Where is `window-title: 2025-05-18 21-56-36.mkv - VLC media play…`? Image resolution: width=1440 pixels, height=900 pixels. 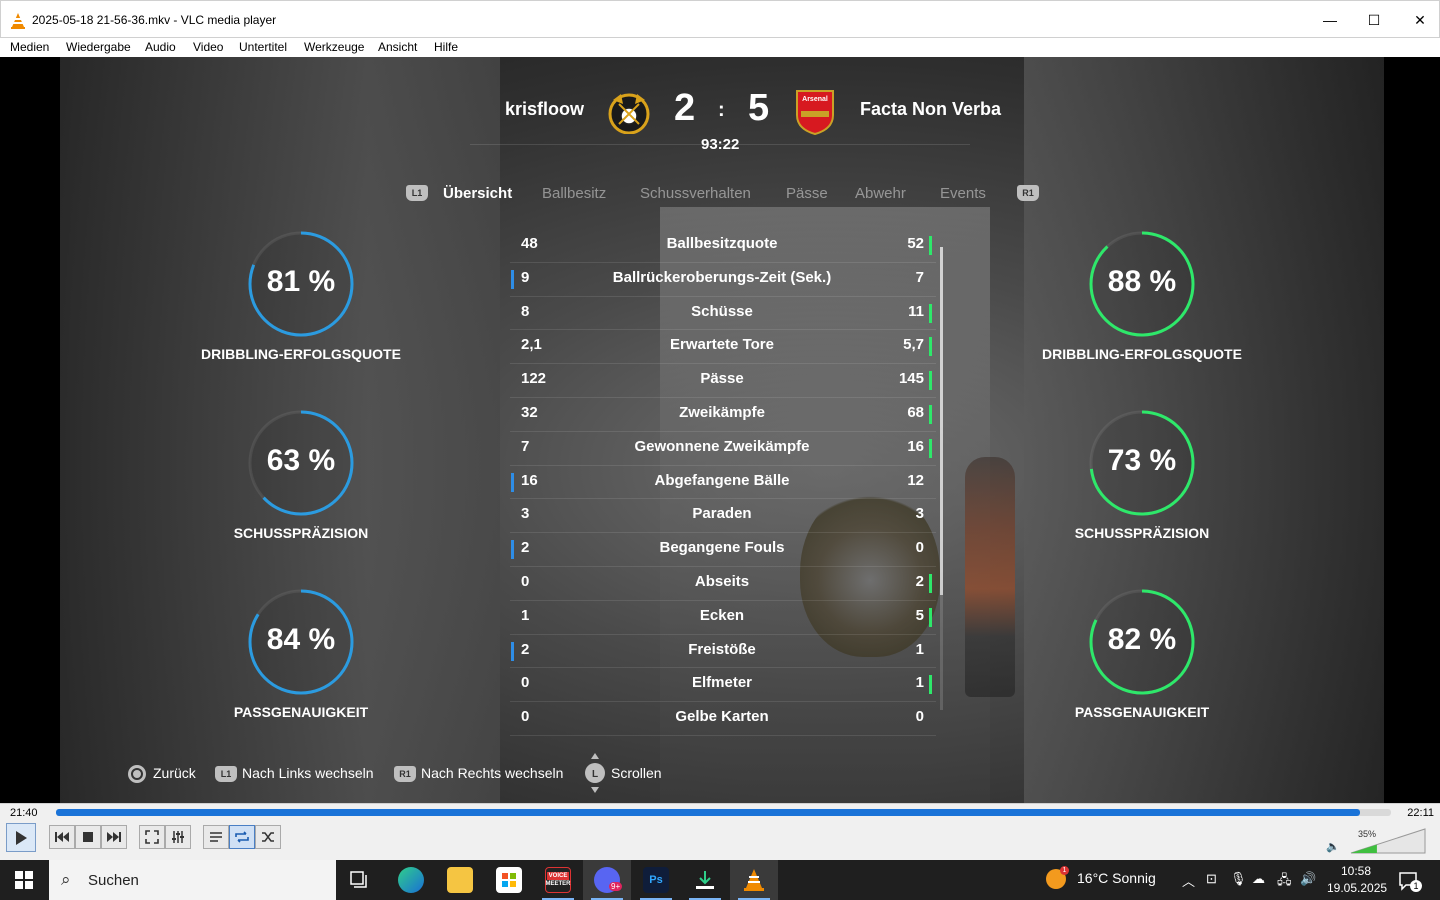
window-title: 2025-05-18 21-56-36.mkv - VLC media play… is located at coordinates (154, 20).